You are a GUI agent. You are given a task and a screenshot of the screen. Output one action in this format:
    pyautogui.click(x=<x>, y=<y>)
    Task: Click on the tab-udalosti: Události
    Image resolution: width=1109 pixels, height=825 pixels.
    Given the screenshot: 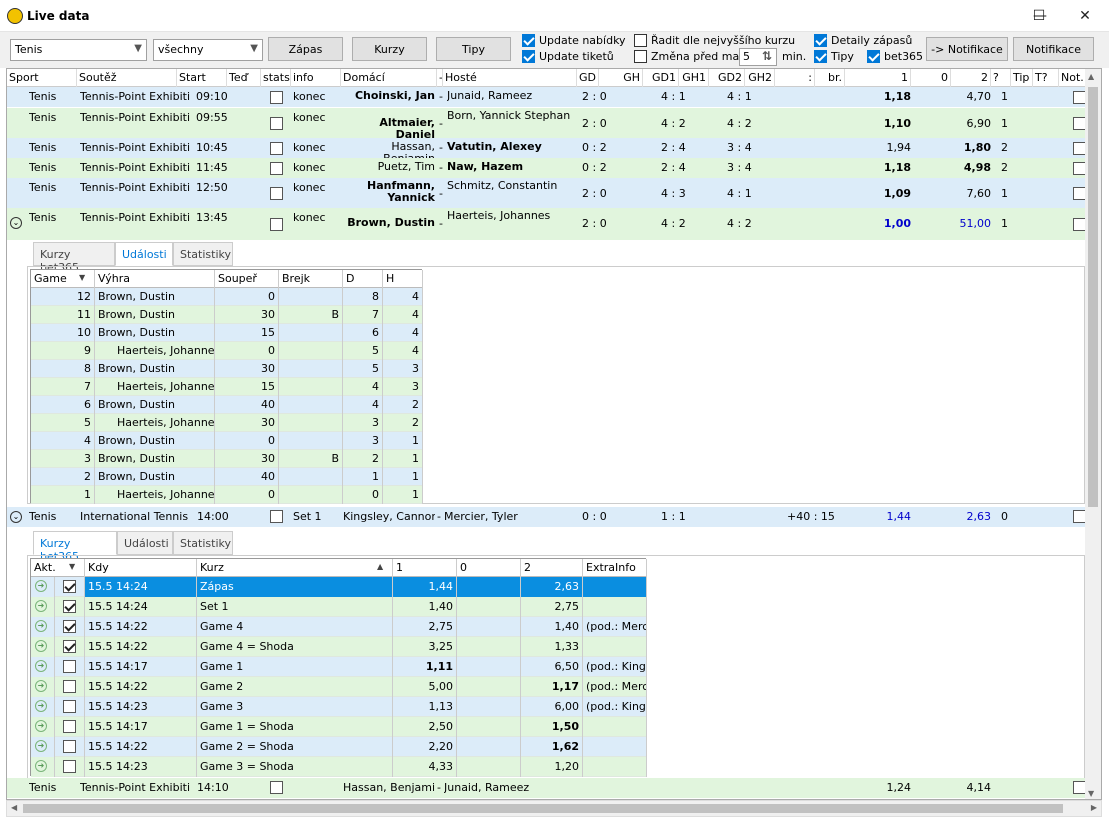 What is the action you would take?
    pyautogui.click(x=144, y=254)
    